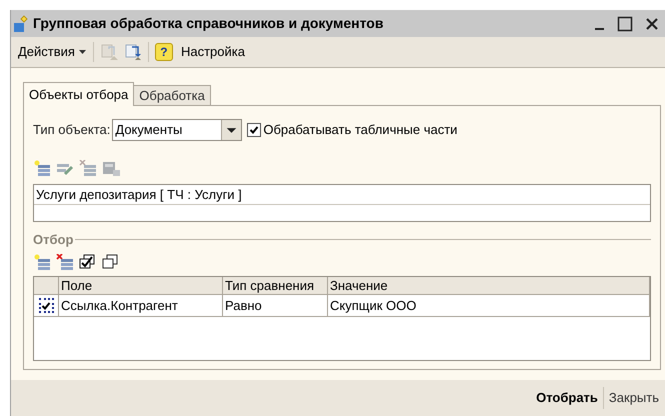  I want to click on column-header: Поле, so click(141, 285).